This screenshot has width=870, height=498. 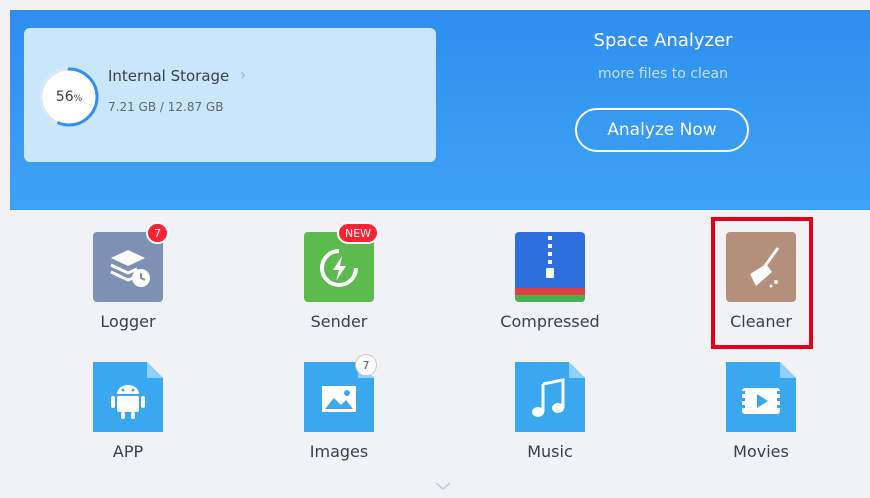 What do you see at coordinates (339, 321) in the screenshot?
I see `sender-label: Sender` at bounding box center [339, 321].